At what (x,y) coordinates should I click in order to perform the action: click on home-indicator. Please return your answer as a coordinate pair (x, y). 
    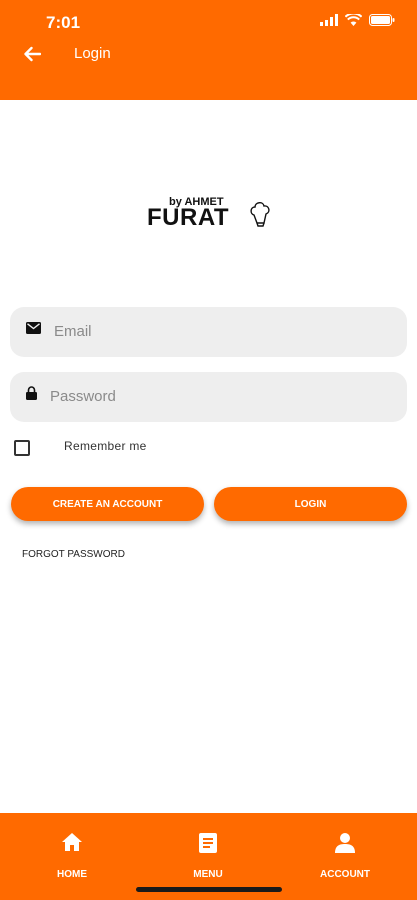
    Looking at the image, I should click on (209, 889).